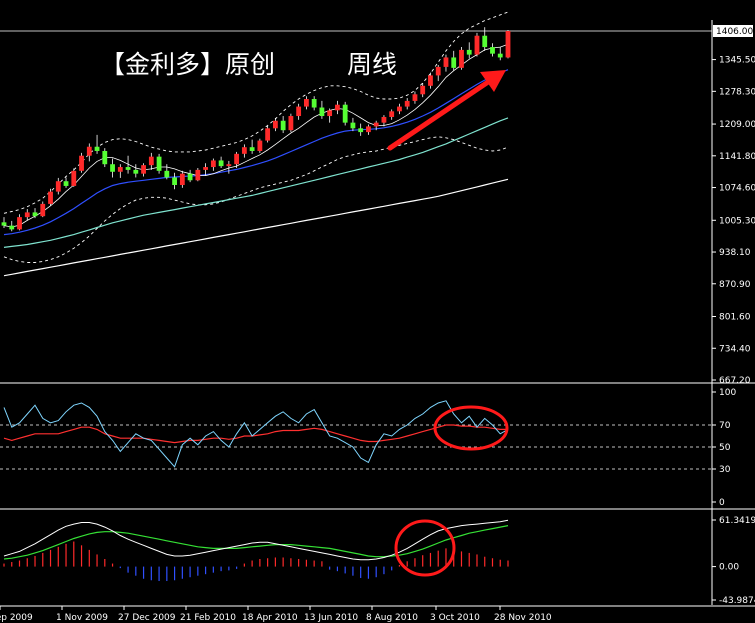  What do you see at coordinates (737, 61) in the screenshot?
I see `price-tick-label: 1345.50` at bounding box center [737, 61].